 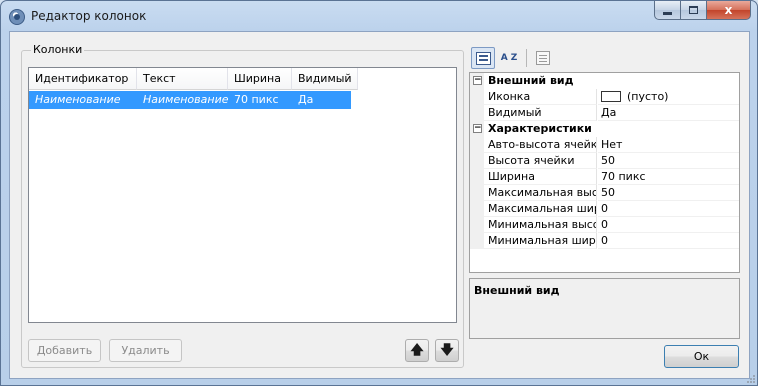 I want to click on property-value: (пусто), so click(x=668, y=97).